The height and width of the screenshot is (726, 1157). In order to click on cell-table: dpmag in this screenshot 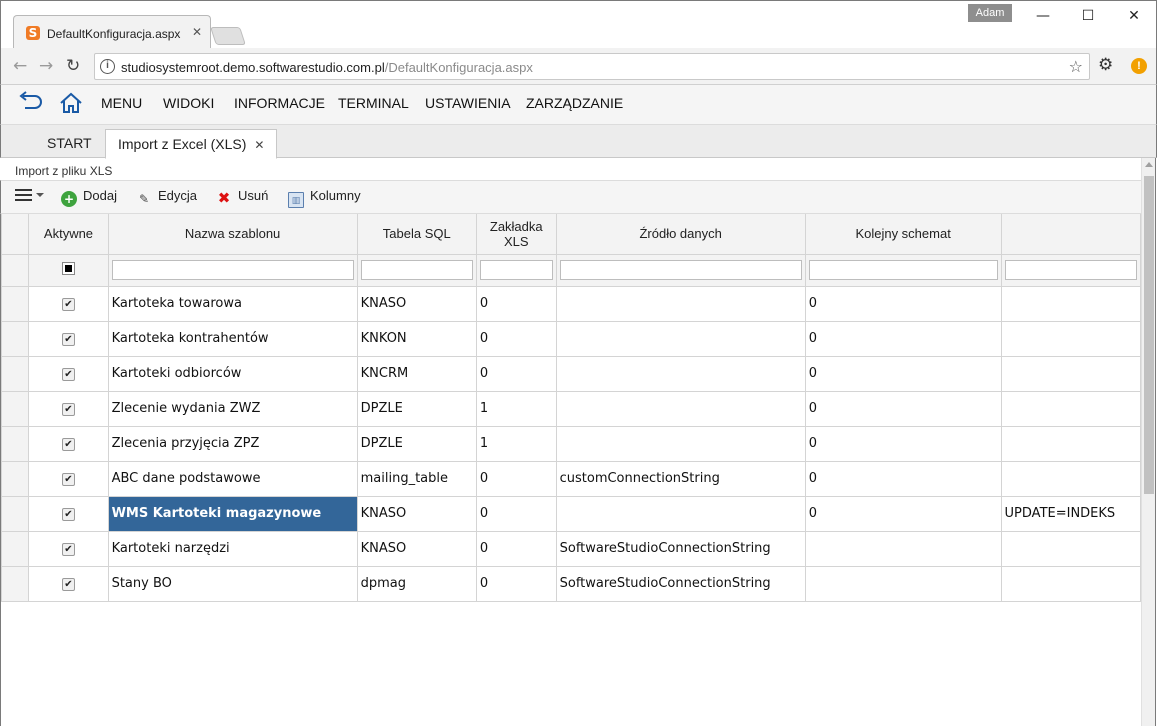, I will do `click(416, 583)`.